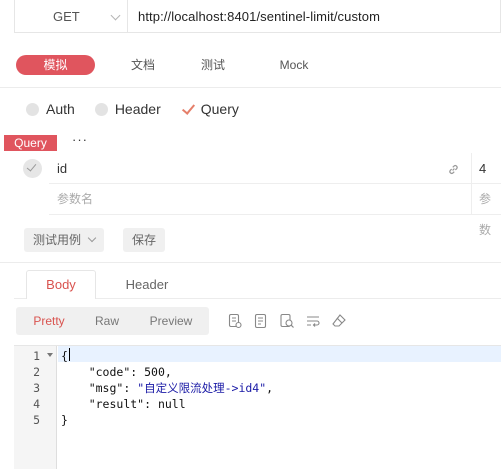 This screenshot has width=501, height=469. Describe the element at coordinates (137, 109) in the screenshot. I see `radio-header-label: Header` at that location.